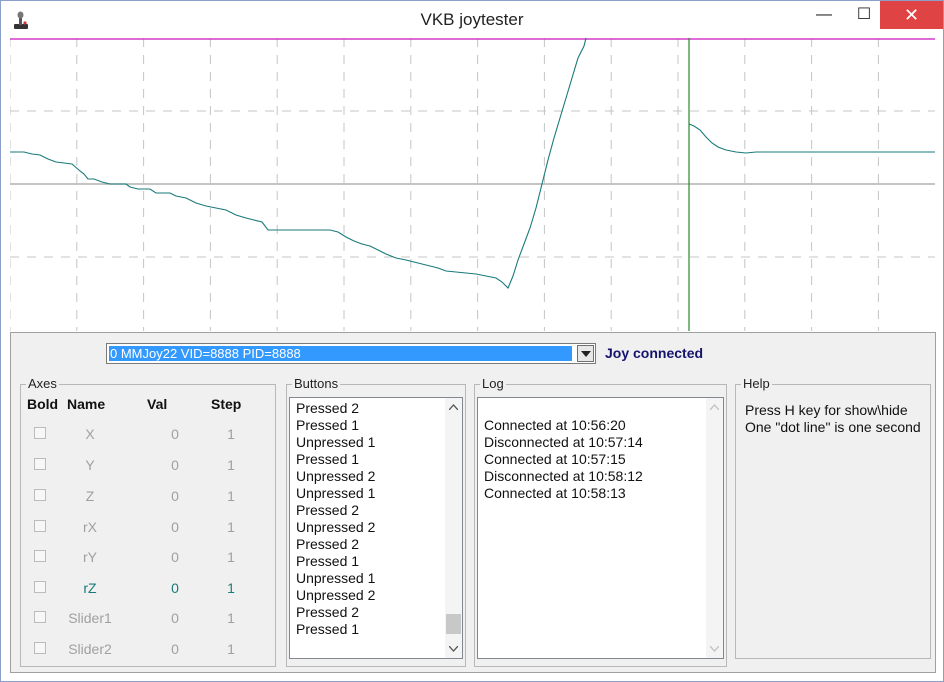 The width and height of the screenshot is (944, 682). Describe the element at coordinates (90, 649) in the screenshot. I see `axis-name: Slider2` at that location.